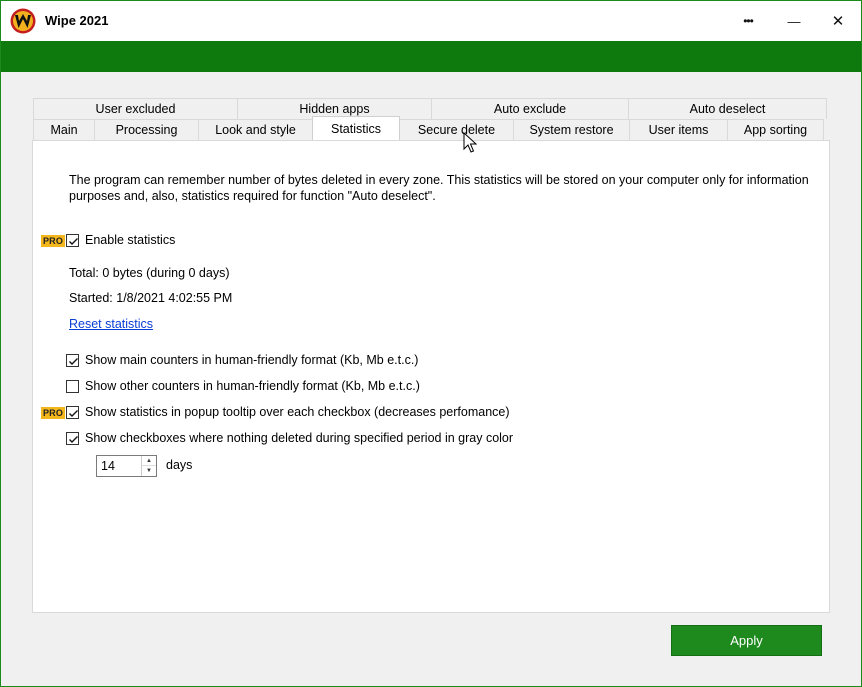 This screenshot has height=687, width=862. What do you see at coordinates (746, 640) in the screenshot?
I see `apply-button: Apply` at bounding box center [746, 640].